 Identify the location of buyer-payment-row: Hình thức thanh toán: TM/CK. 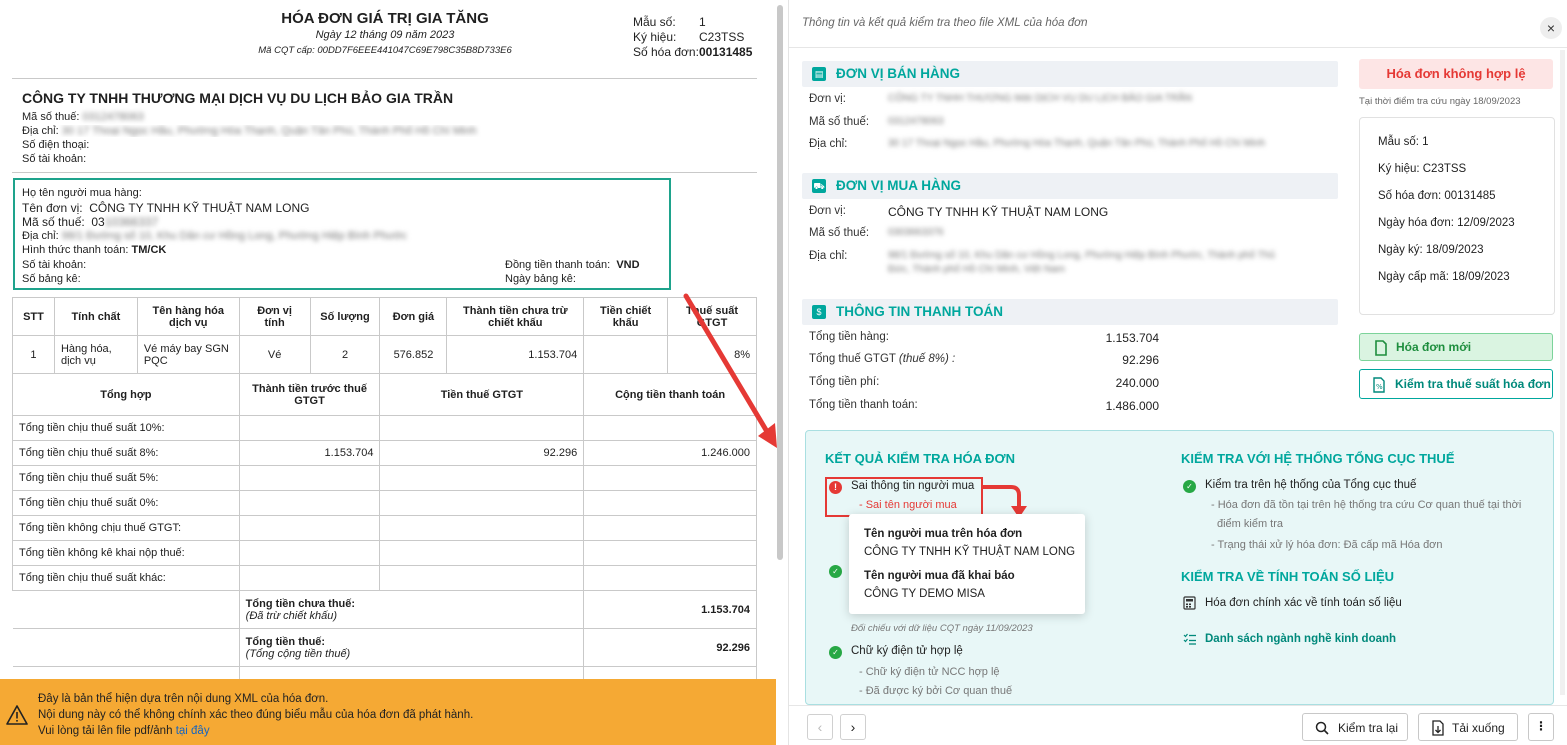
(94, 250).